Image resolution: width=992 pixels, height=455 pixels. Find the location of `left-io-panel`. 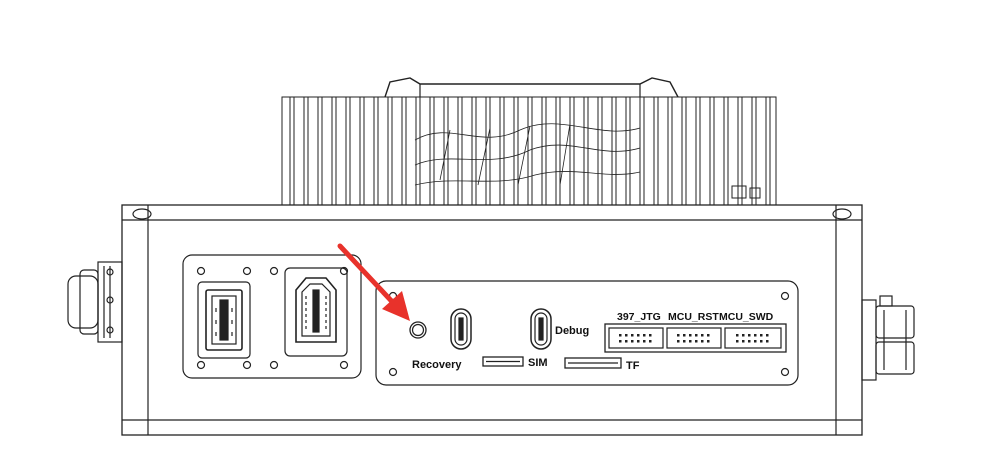

left-io-panel is located at coordinates (272, 316).